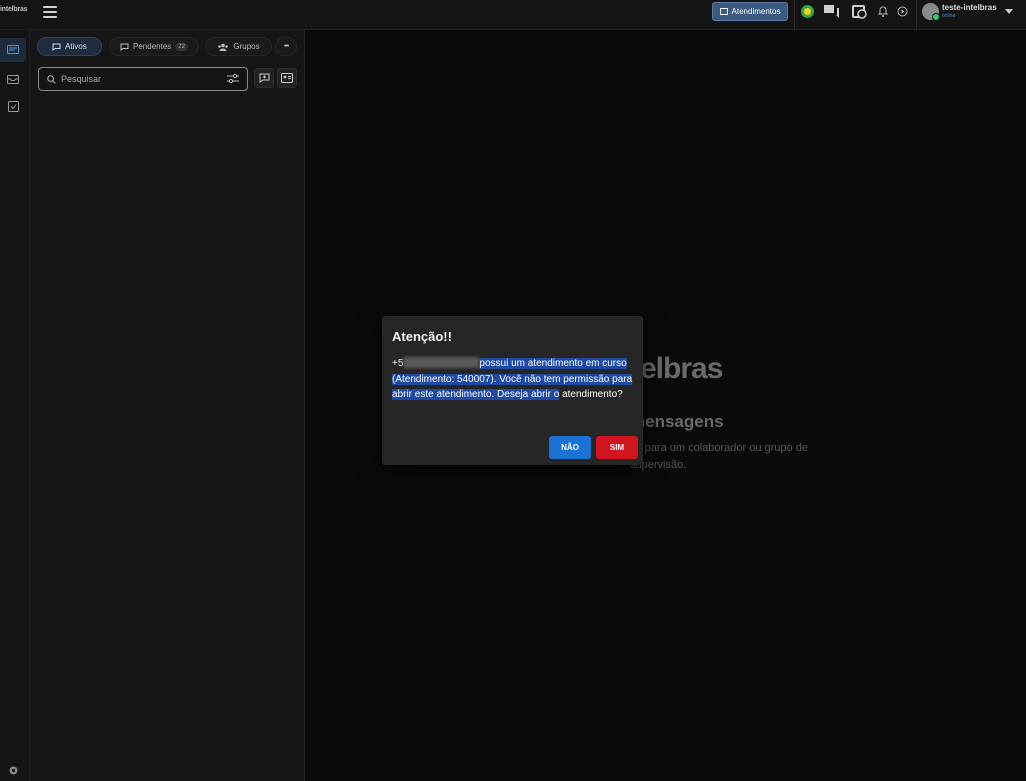 This screenshot has height=781, width=1026. I want to click on rail-item-inbox, so click(13, 78).